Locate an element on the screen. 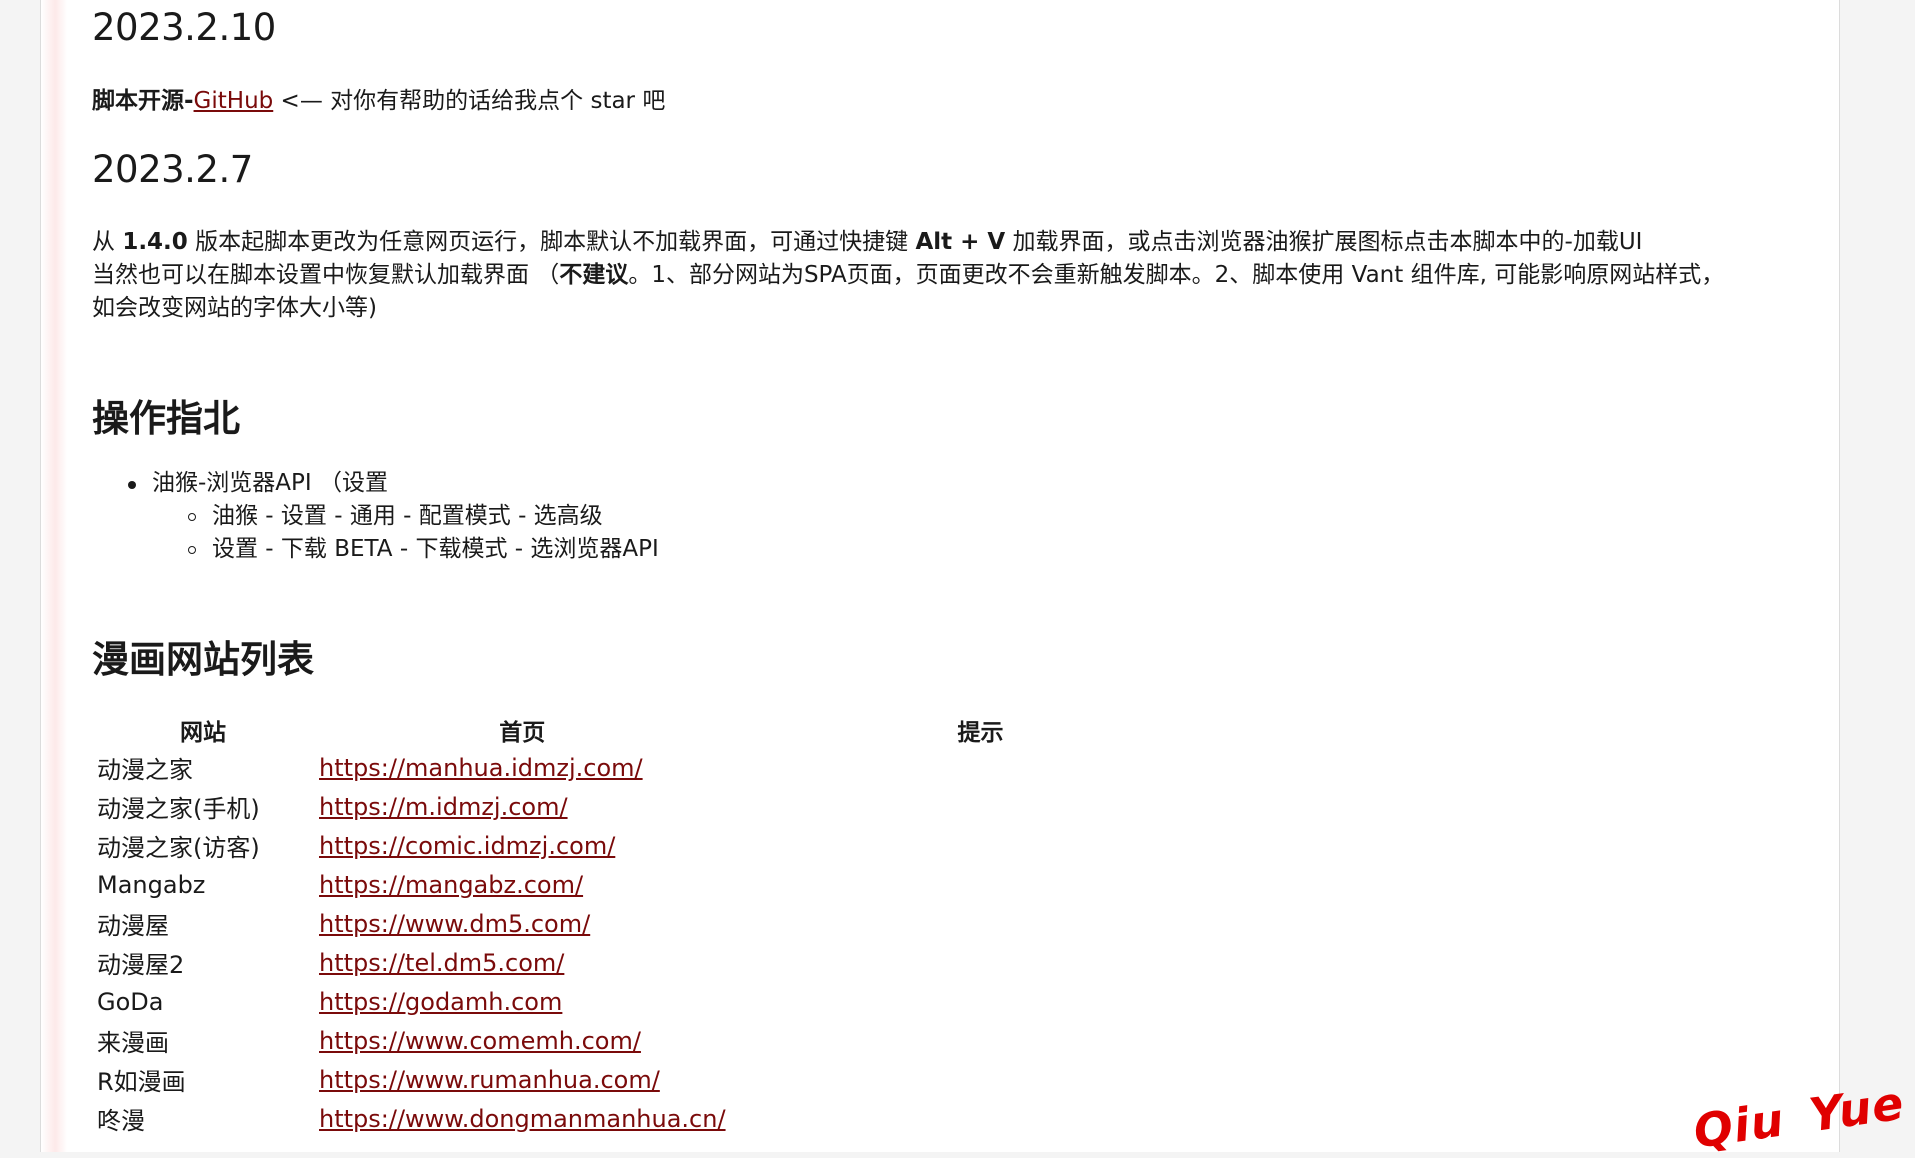 The width and height of the screenshot is (1915, 1158). github-link: GitHub is located at coordinates (234, 101).